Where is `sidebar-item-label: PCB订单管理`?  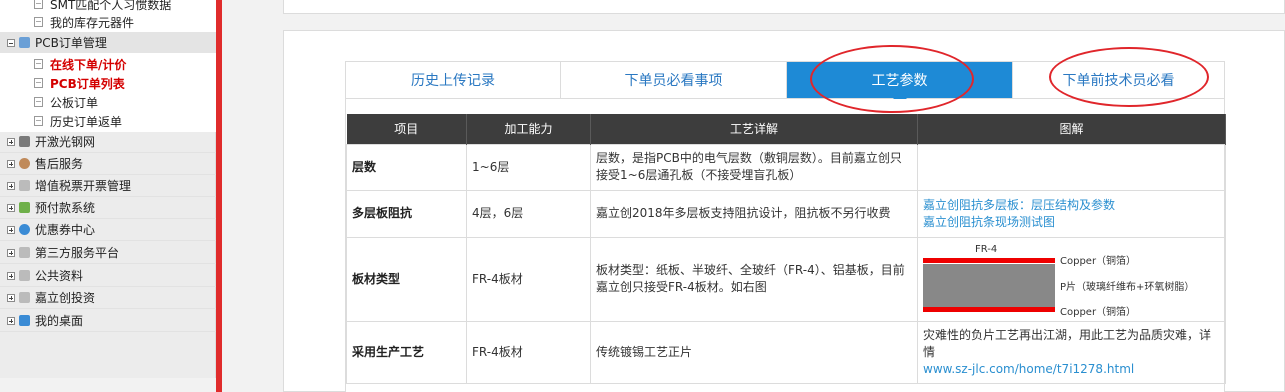
sidebar-item-label: PCB订单管理 is located at coordinates (71, 43).